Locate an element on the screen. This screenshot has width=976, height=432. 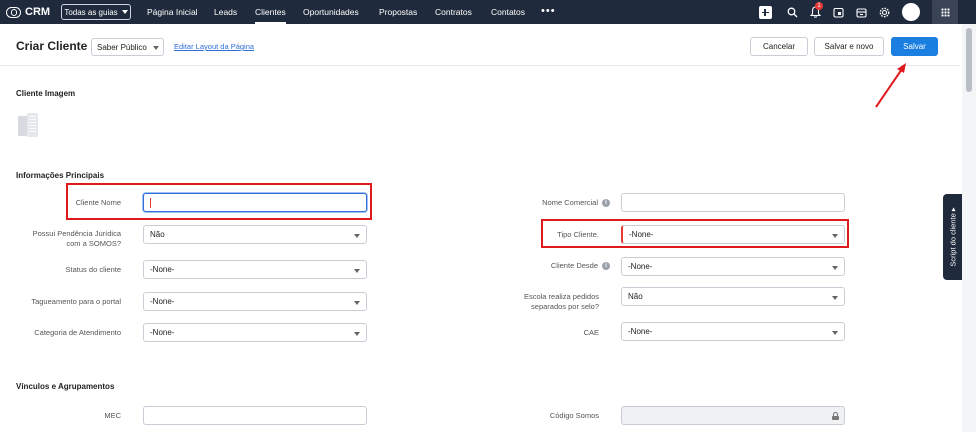
script-tab-label: Script do cliente ▸ is located at coordinates (952, 237).